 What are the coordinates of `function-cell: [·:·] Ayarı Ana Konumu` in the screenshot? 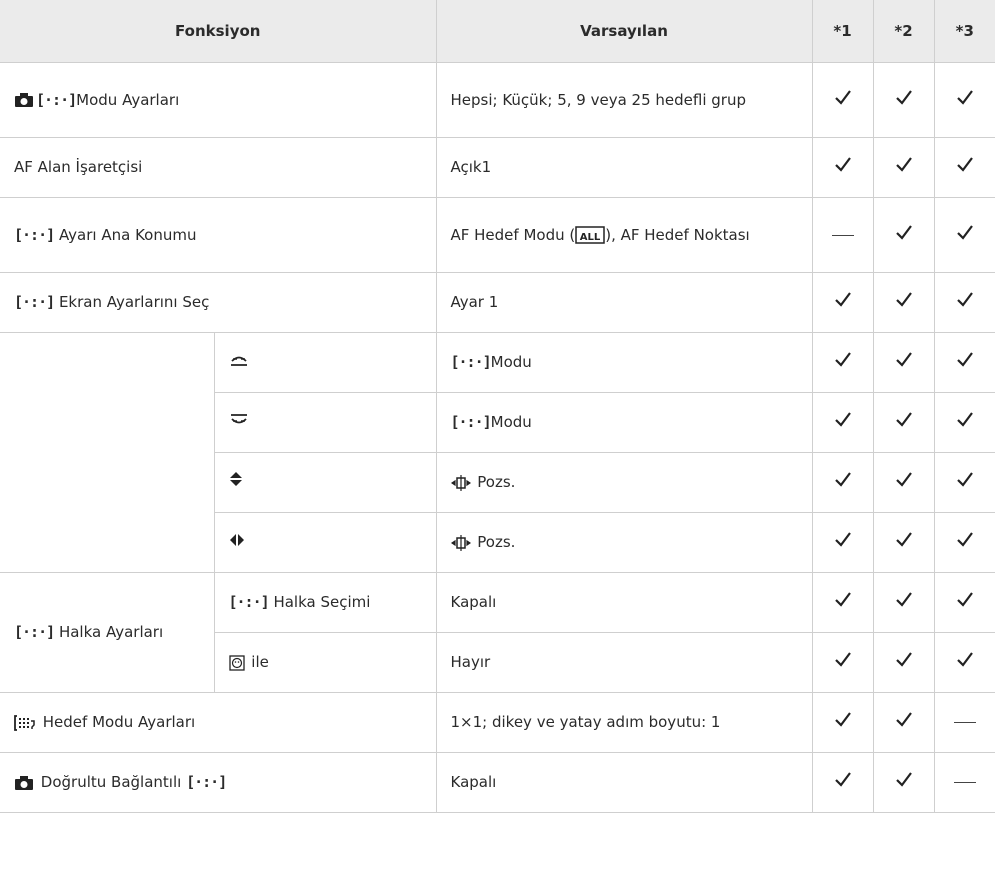 It's located at (218, 235).